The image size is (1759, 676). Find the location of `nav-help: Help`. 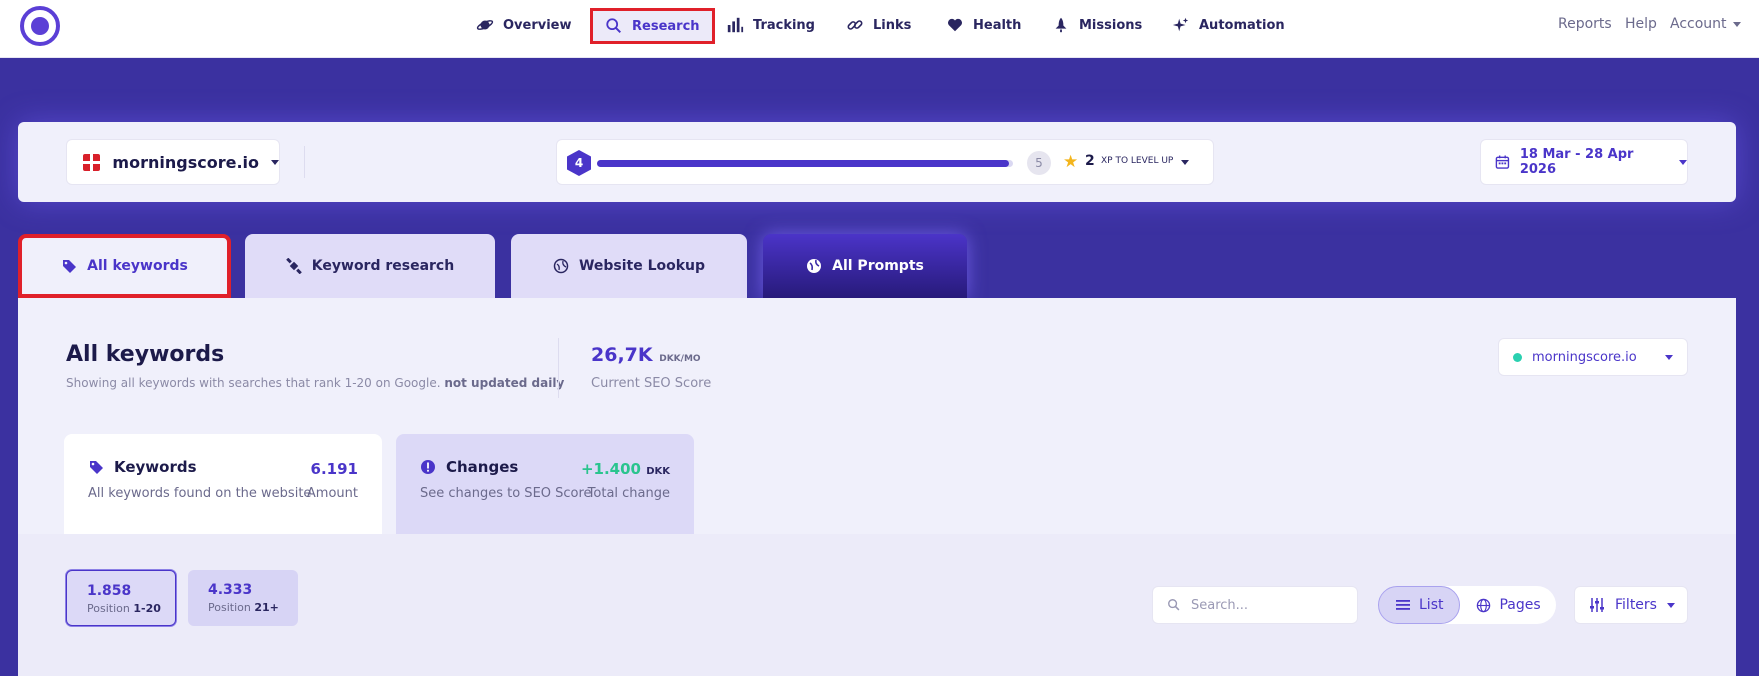

nav-help: Help is located at coordinates (1641, 24).